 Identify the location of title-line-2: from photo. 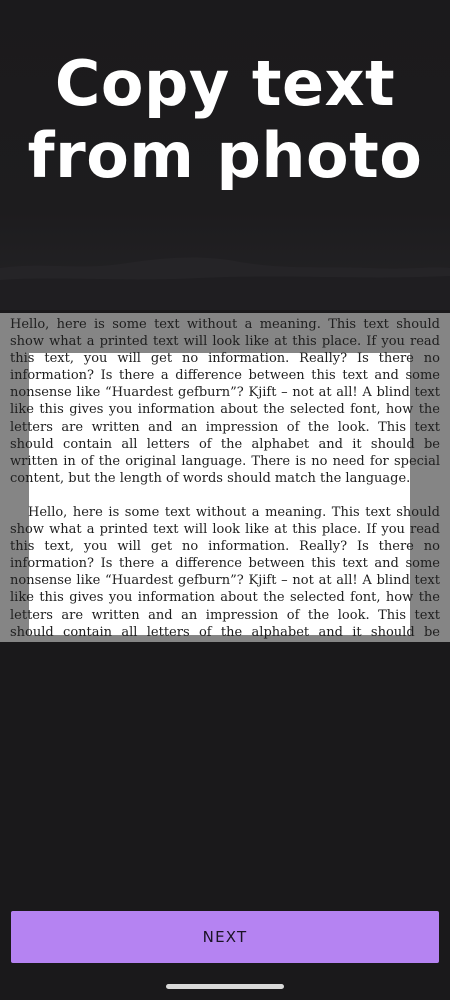
(225, 155).